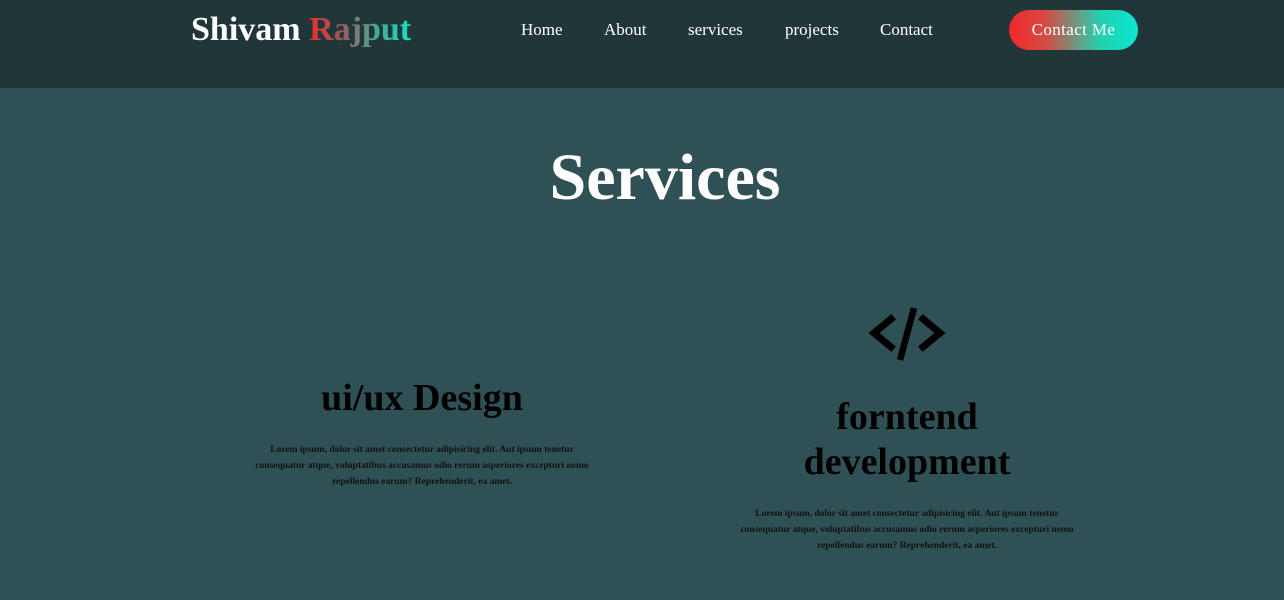 The width and height of the screenshot is (1284, 600). What do you see at coordinates (715, 30) in the screenshot?
I see `nav-link-services: services` at bounding box center [715, 30].